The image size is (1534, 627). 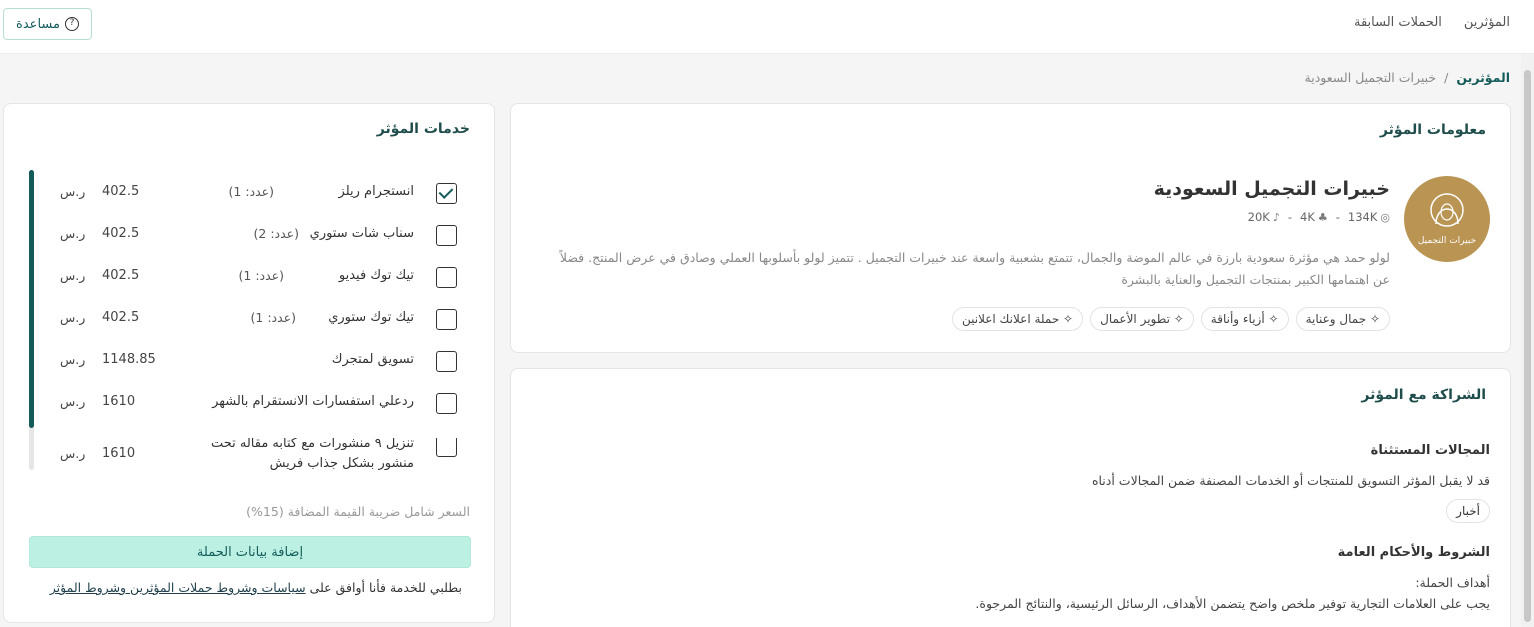 I want to click on top-bar: المؤثرين الحملات السابقة ? مساعدة, so click(x=767, y=27).